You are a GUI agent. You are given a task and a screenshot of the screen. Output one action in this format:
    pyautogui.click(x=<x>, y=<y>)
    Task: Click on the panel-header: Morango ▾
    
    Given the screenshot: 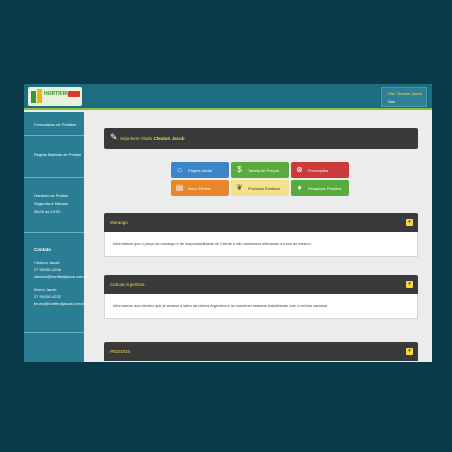 What is the action you would take?
    pyautogui.click(x=261, y=222)
    